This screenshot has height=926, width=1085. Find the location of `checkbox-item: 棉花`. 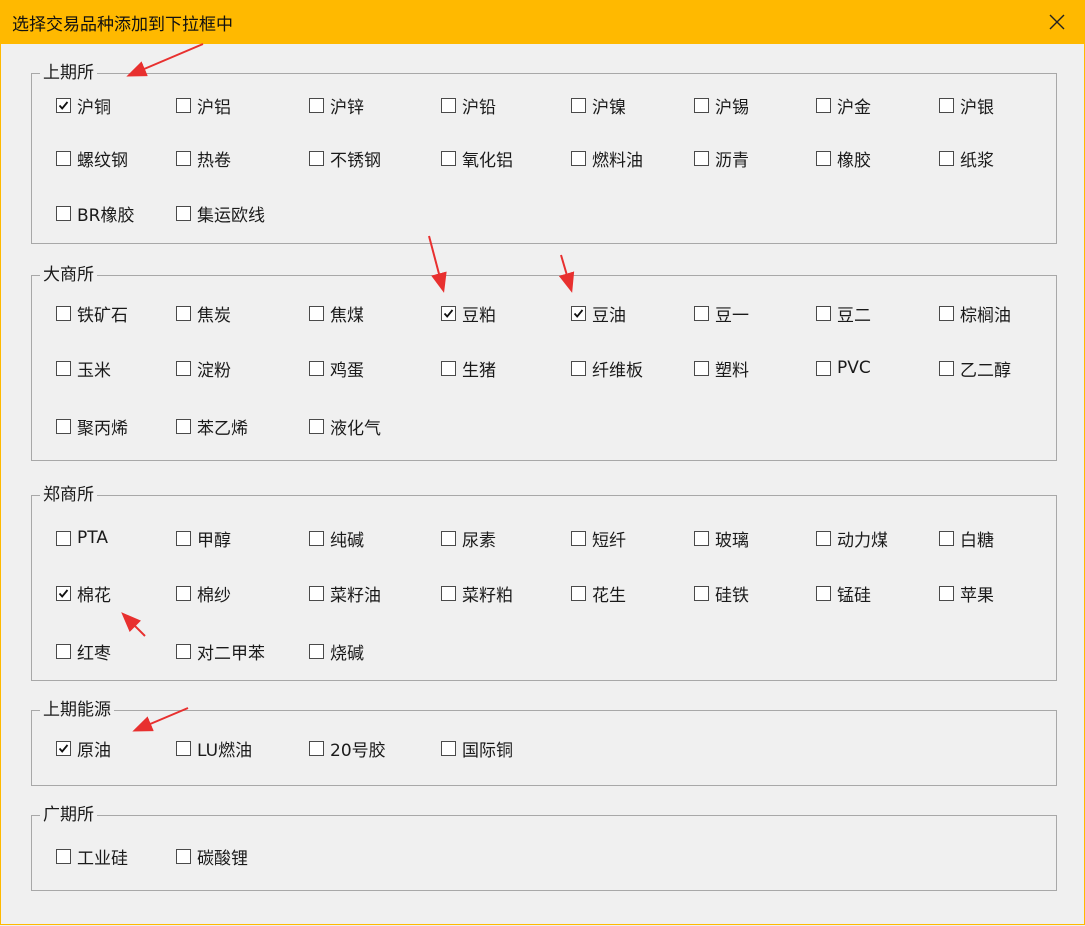

checkbox-item: 棉花 is located at coordinates (83, 594).